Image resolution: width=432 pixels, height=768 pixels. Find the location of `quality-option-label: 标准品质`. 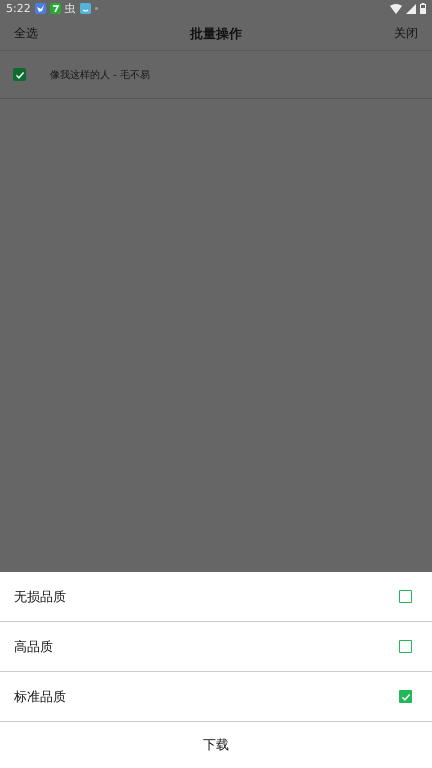

quality-option-label: 标准品质 is located at coordinates (40, 697).